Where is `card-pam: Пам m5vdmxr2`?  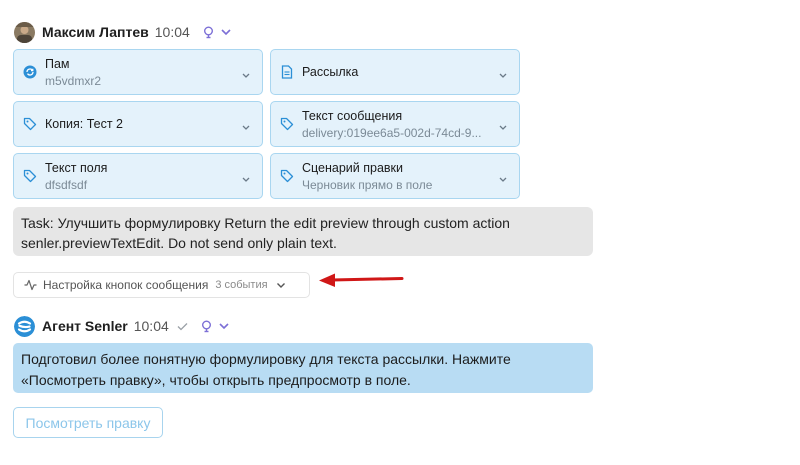 card-pam: Пам m5vdmxr2 is located at coordinates (138, 72).